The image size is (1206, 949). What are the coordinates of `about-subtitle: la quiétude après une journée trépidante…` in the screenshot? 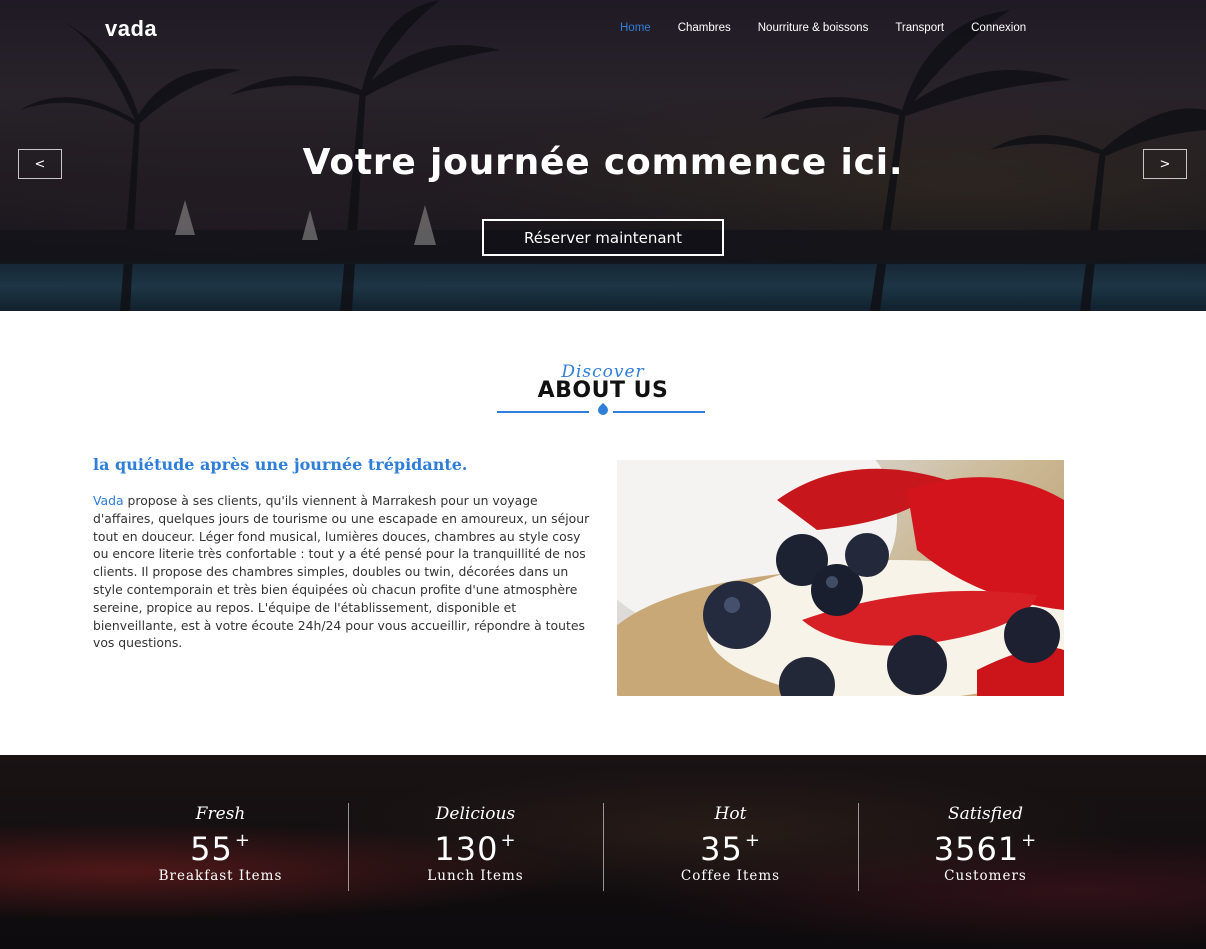 It's located at (280, 464).